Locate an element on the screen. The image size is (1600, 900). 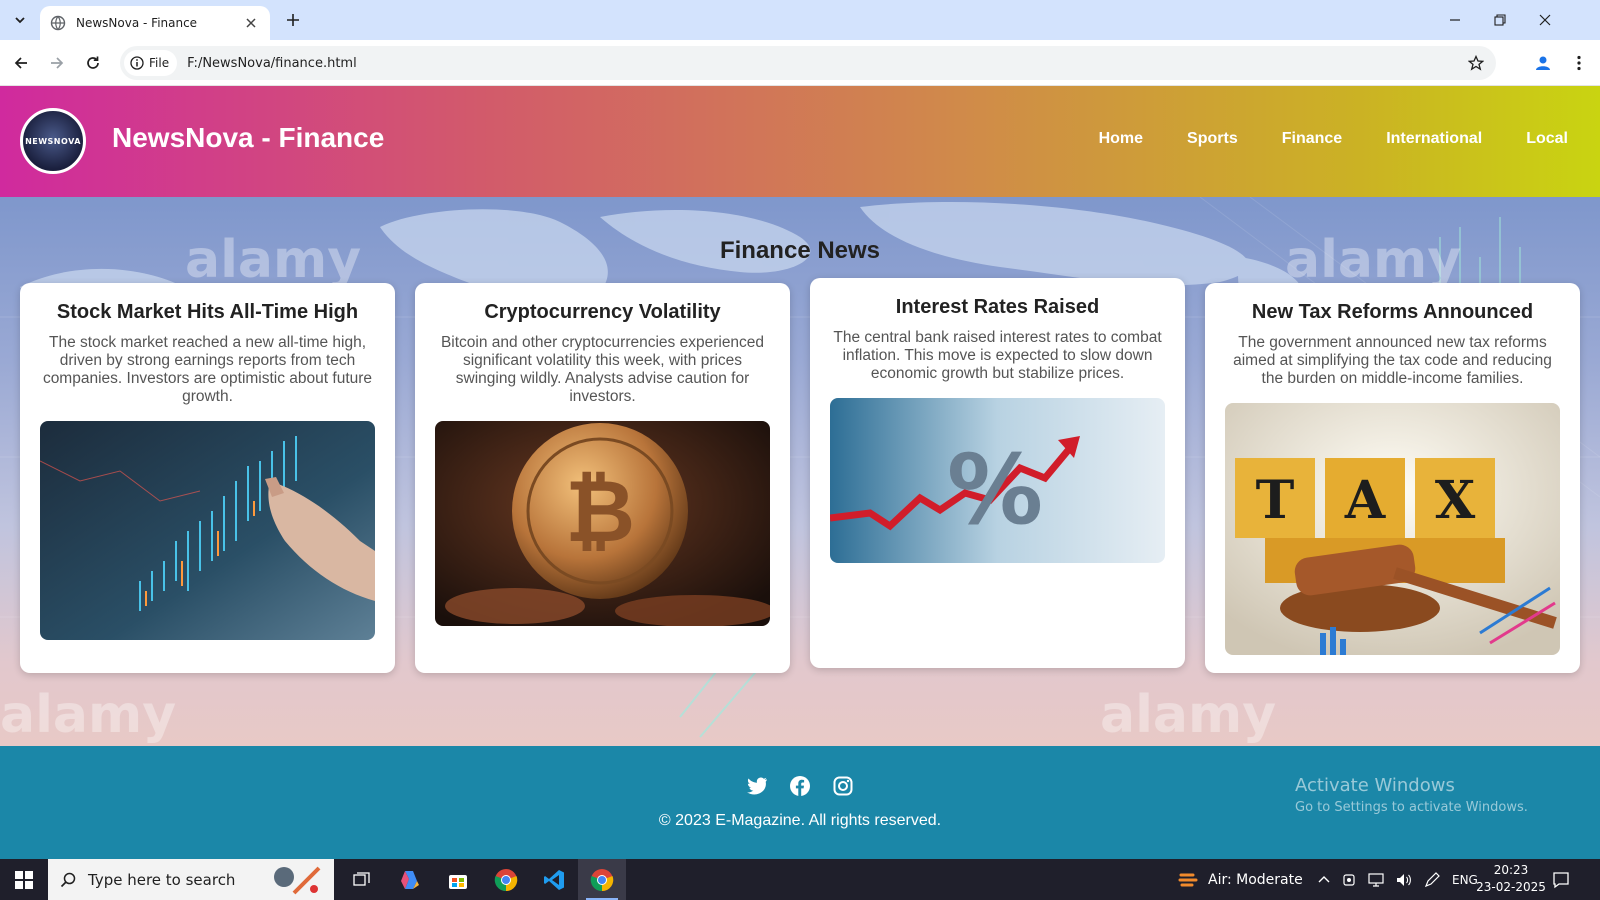
more-vertical-icon is located at coordinates (1579, 63).